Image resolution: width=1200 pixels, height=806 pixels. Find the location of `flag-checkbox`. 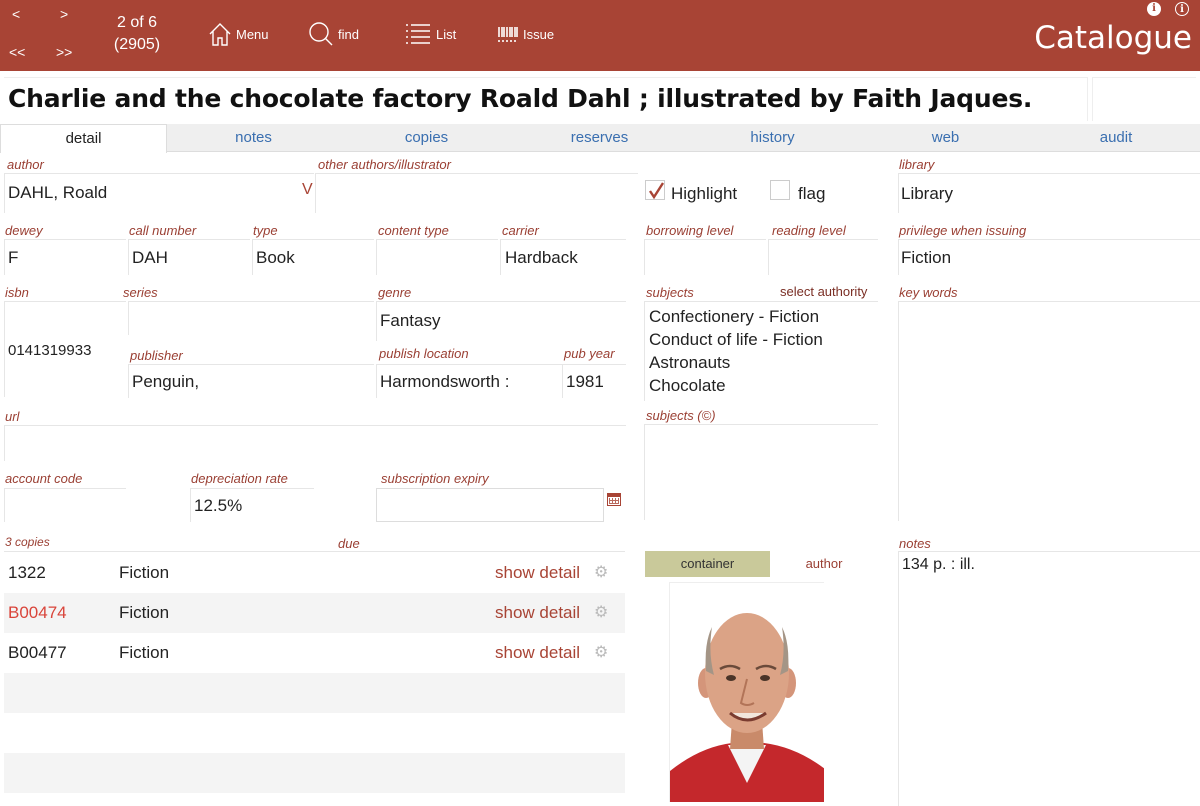

flag-checkbox is located at coordinates (780, 190).